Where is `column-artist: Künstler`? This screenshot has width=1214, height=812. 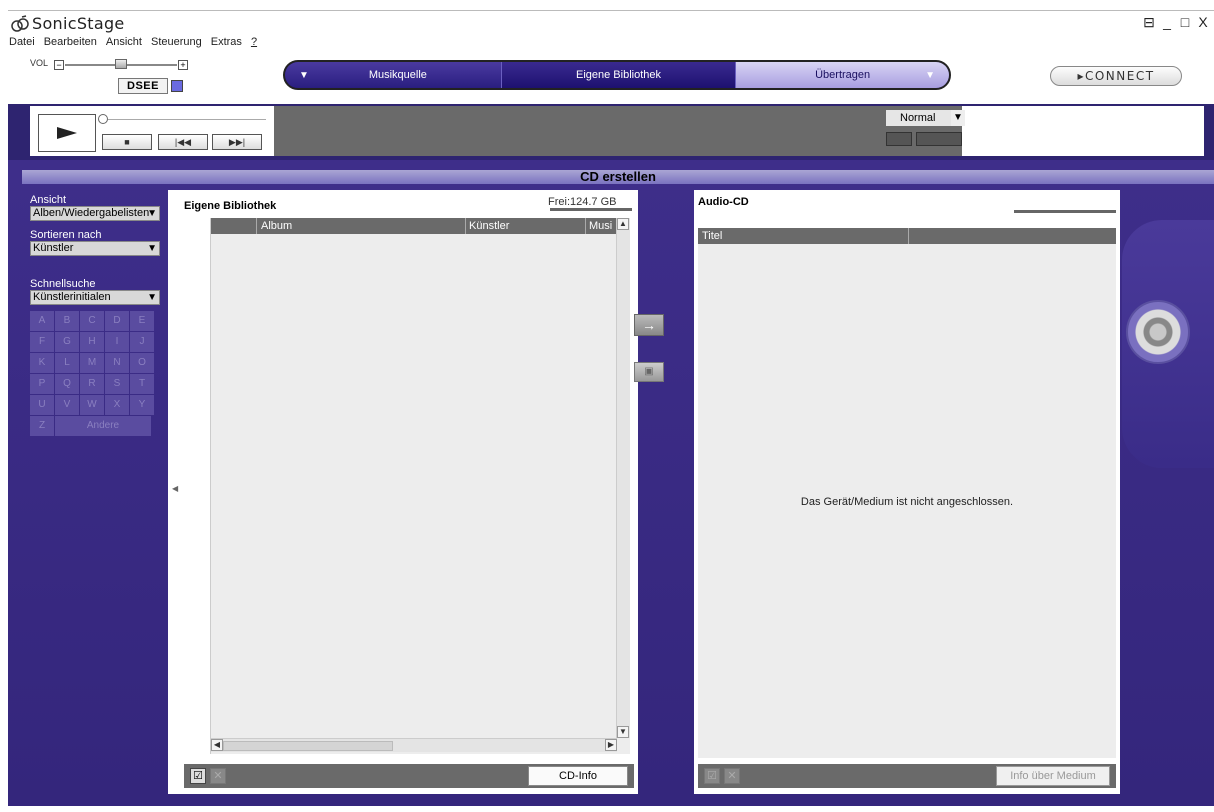 column-artist: Künstler is located at coordinates (489, 226).